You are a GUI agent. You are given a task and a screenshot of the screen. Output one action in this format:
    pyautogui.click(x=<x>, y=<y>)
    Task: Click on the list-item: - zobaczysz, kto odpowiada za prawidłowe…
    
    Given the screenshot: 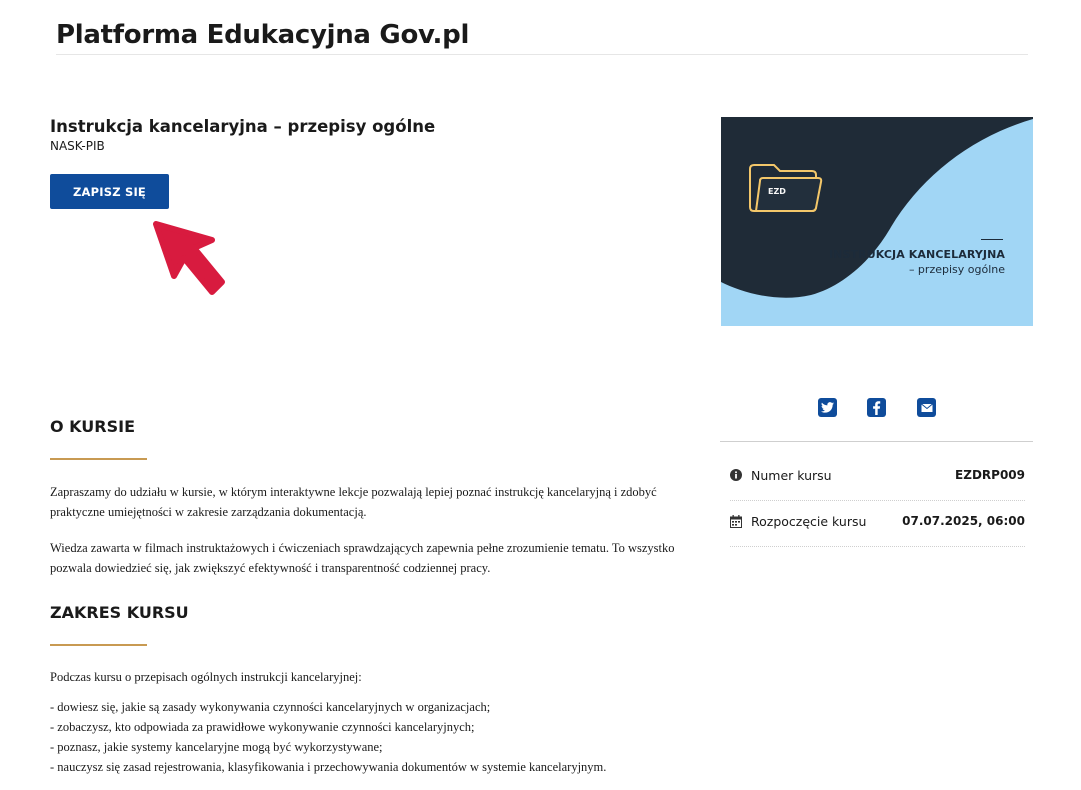 What is the action you would take?
    pyautogui.click(x=262, y=727)
    